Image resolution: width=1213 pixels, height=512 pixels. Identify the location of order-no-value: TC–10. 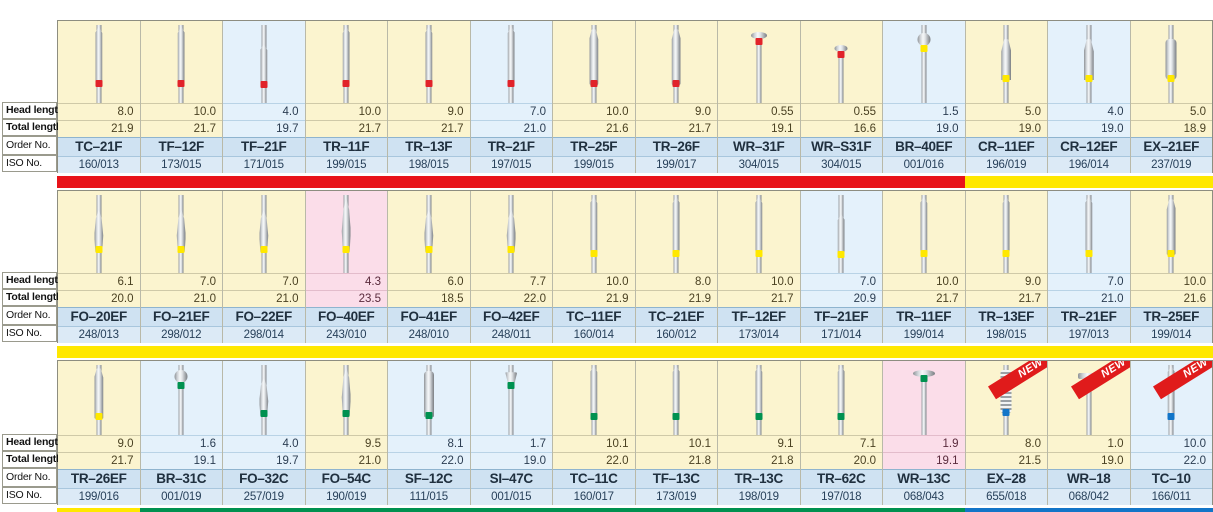
(1171, 478).